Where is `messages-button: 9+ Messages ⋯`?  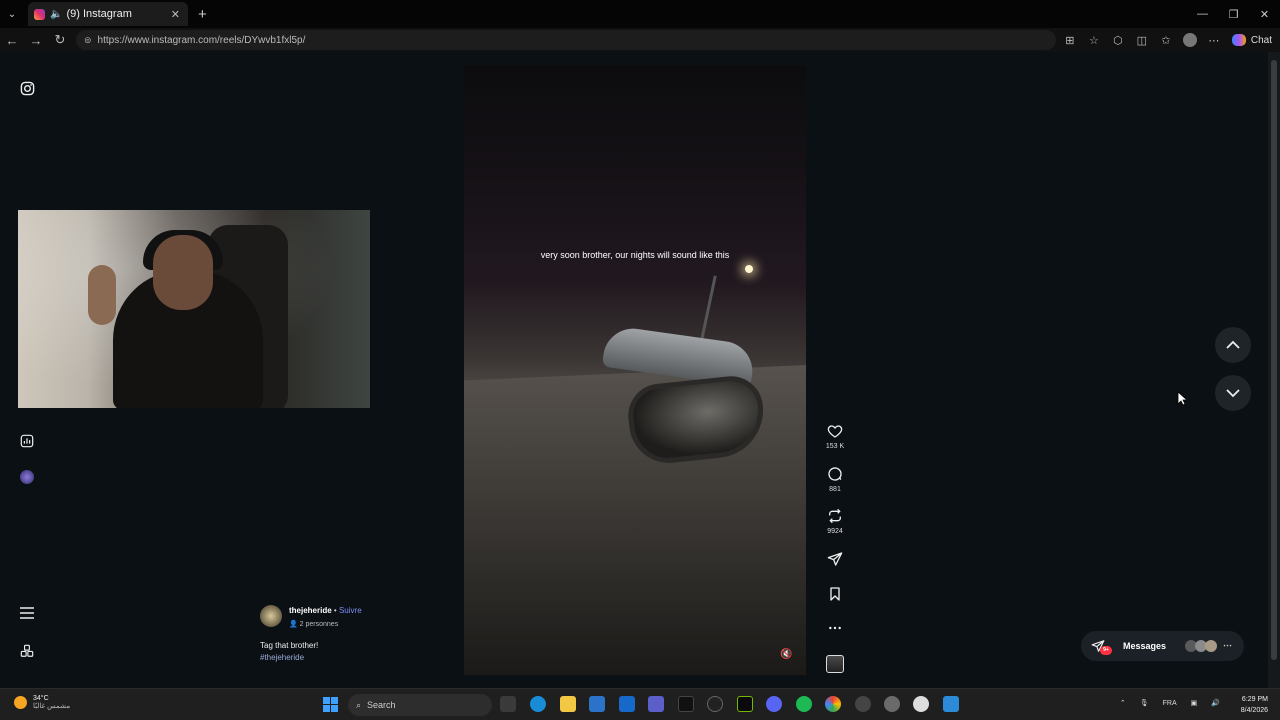
messages-button: 9+ Messages ⋯ is located at coordinates (1162, 646).